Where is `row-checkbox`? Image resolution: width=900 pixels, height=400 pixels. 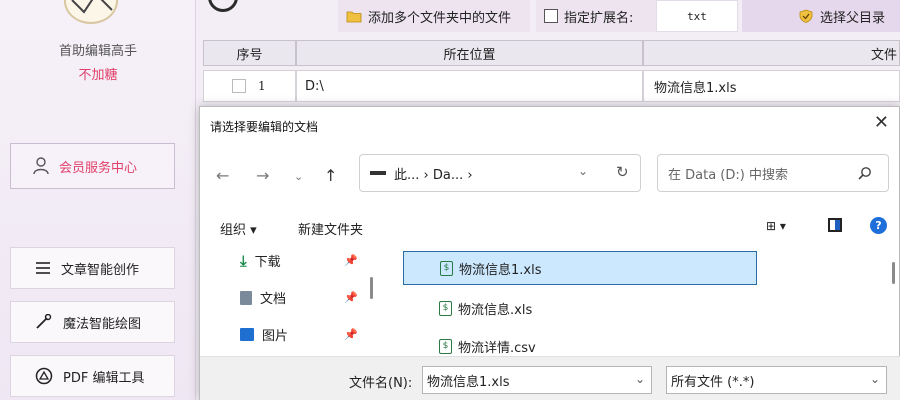 row-checkbox is located at coordinates (239, 86).